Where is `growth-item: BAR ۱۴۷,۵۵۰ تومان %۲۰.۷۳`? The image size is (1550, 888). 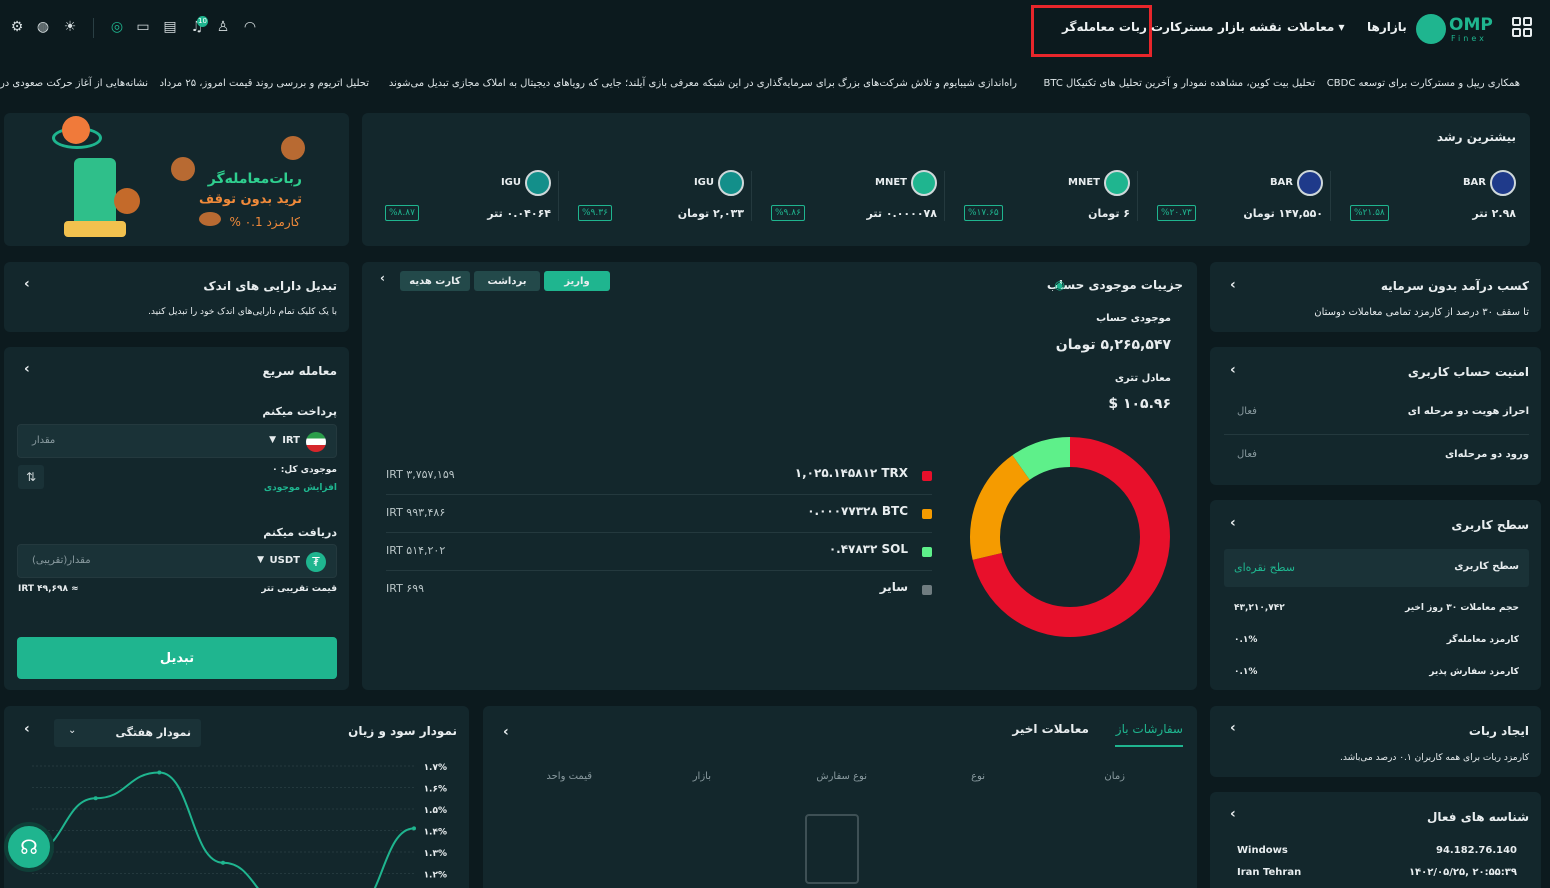 growth-item: BAR ۱۴۷,۵۵۰ تومان %۲۰.۷۳ is located at coordinates (1233, 195).